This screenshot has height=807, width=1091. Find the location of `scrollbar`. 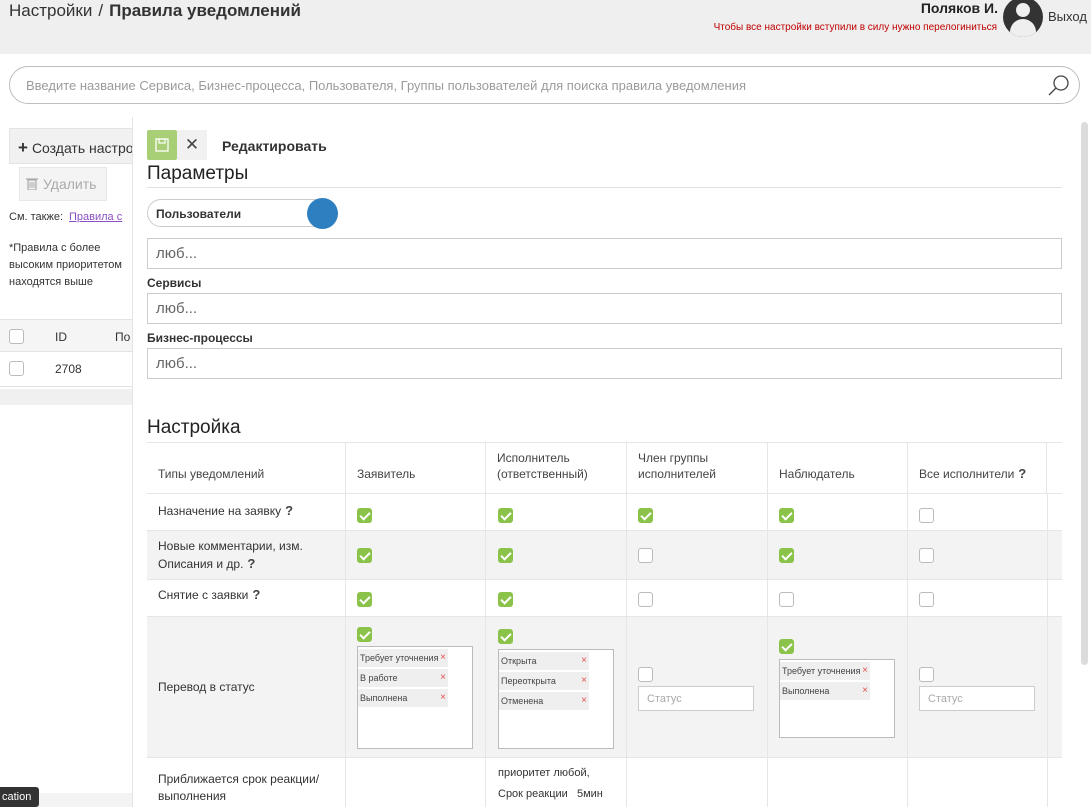

scrollbar is located at coordinates (1084, 393).